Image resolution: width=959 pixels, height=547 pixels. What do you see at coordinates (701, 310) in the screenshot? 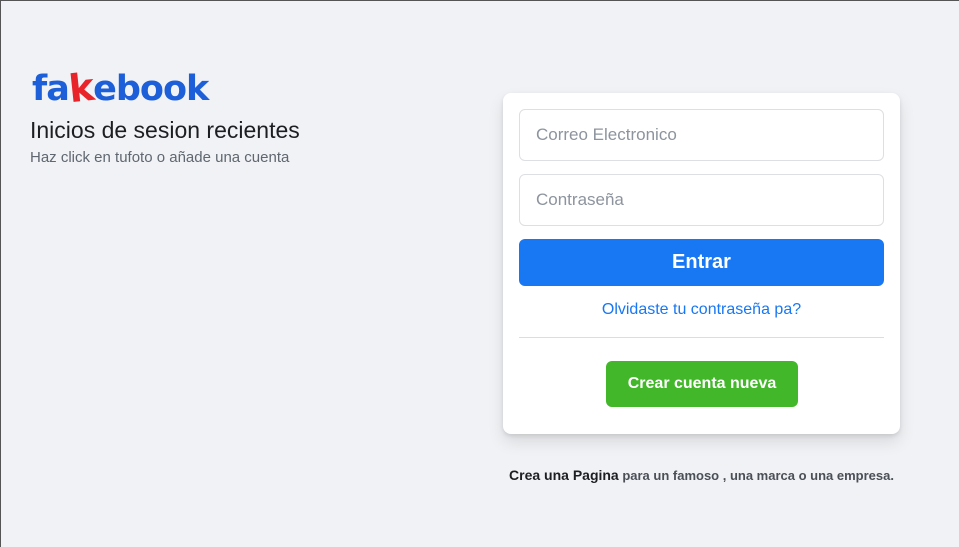
I see `forgot-password-link: Olvidaste tu contraseña pa?` at bounding box center [701, 310].